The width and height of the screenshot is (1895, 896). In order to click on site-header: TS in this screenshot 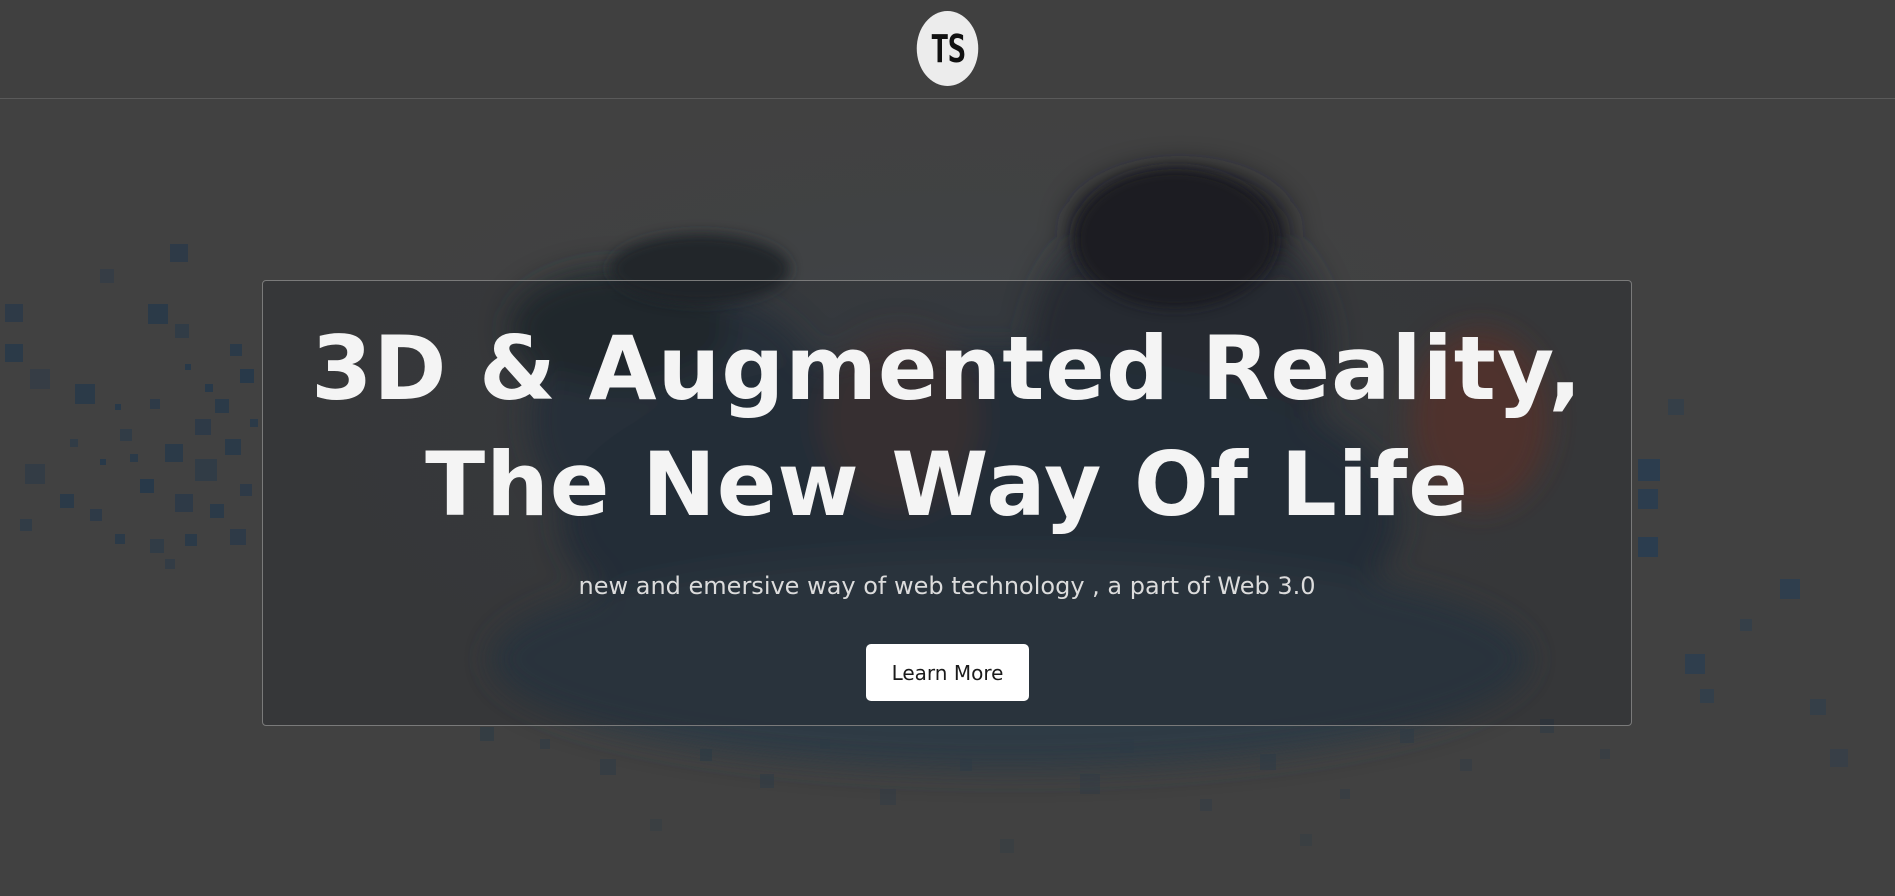, I will do `click(947, 49)`.